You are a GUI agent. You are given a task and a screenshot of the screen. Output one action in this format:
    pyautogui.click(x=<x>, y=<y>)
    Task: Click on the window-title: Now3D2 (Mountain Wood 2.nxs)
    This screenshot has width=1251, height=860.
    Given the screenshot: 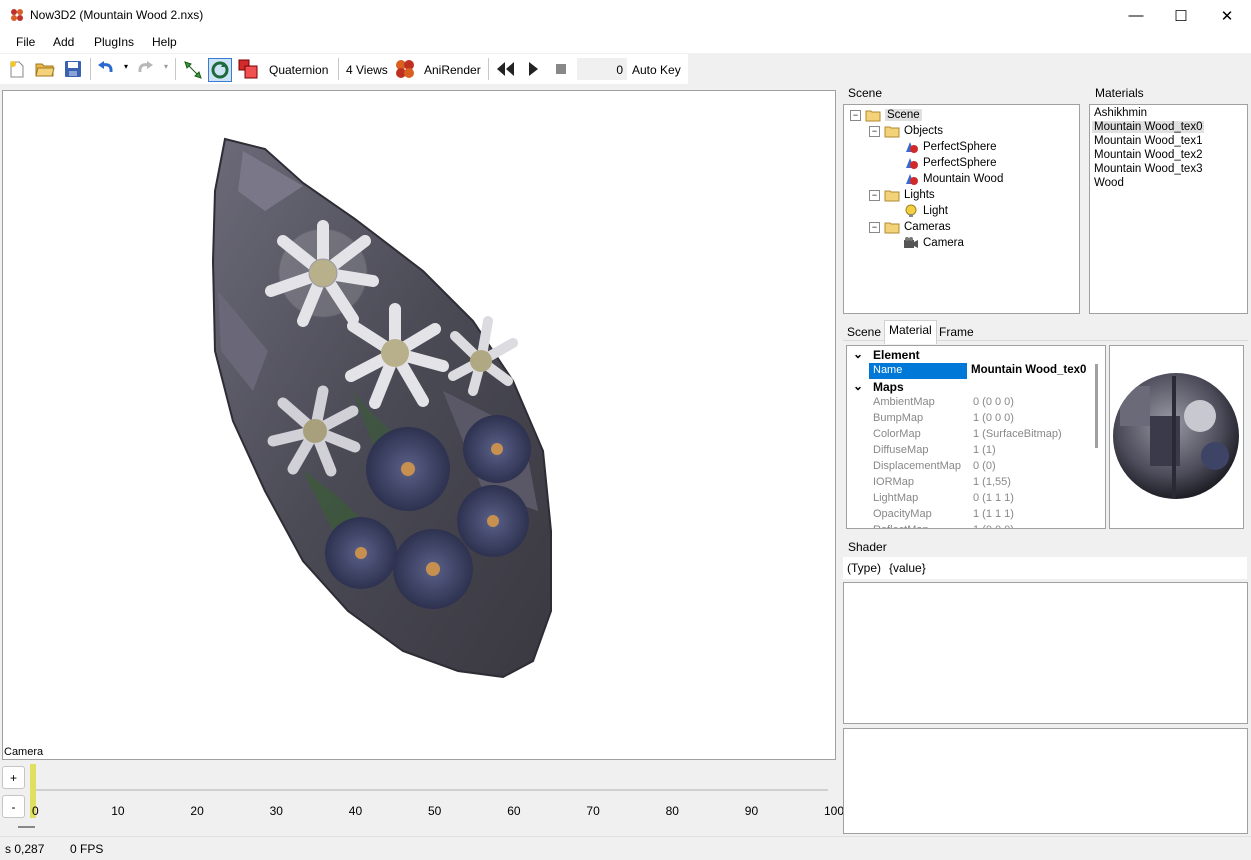 What is the action you would take?
    pyautogui.click(x=117, y=15)
    